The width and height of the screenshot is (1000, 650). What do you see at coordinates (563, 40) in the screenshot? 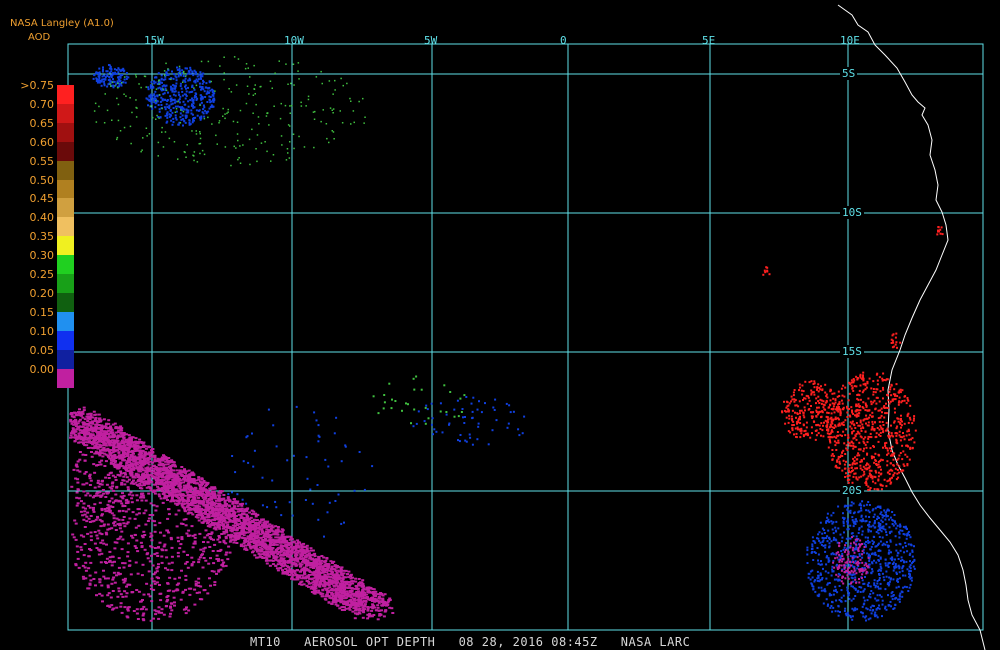
I see `longitude-label: 0` at bounding box center [563, 40].